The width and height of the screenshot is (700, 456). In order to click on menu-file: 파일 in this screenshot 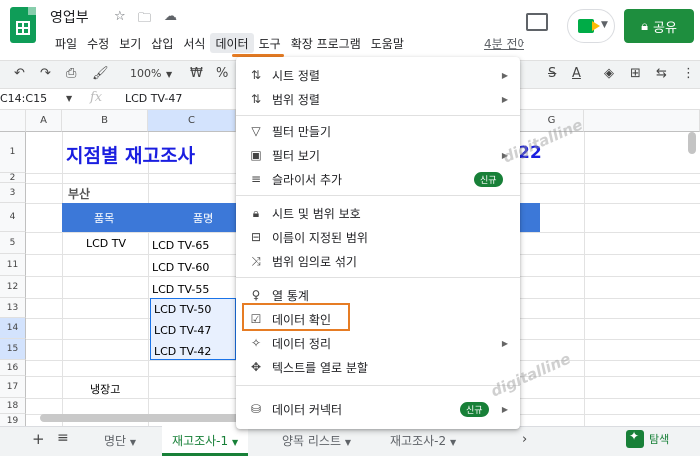, I will do `click(66, 43)`.